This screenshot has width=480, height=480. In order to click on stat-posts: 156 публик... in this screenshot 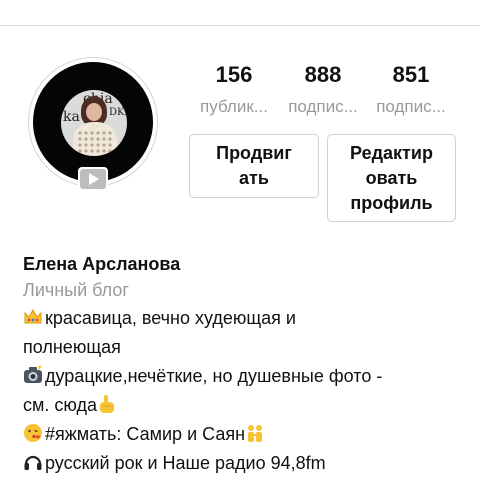, I will do `click(234, 90)`.